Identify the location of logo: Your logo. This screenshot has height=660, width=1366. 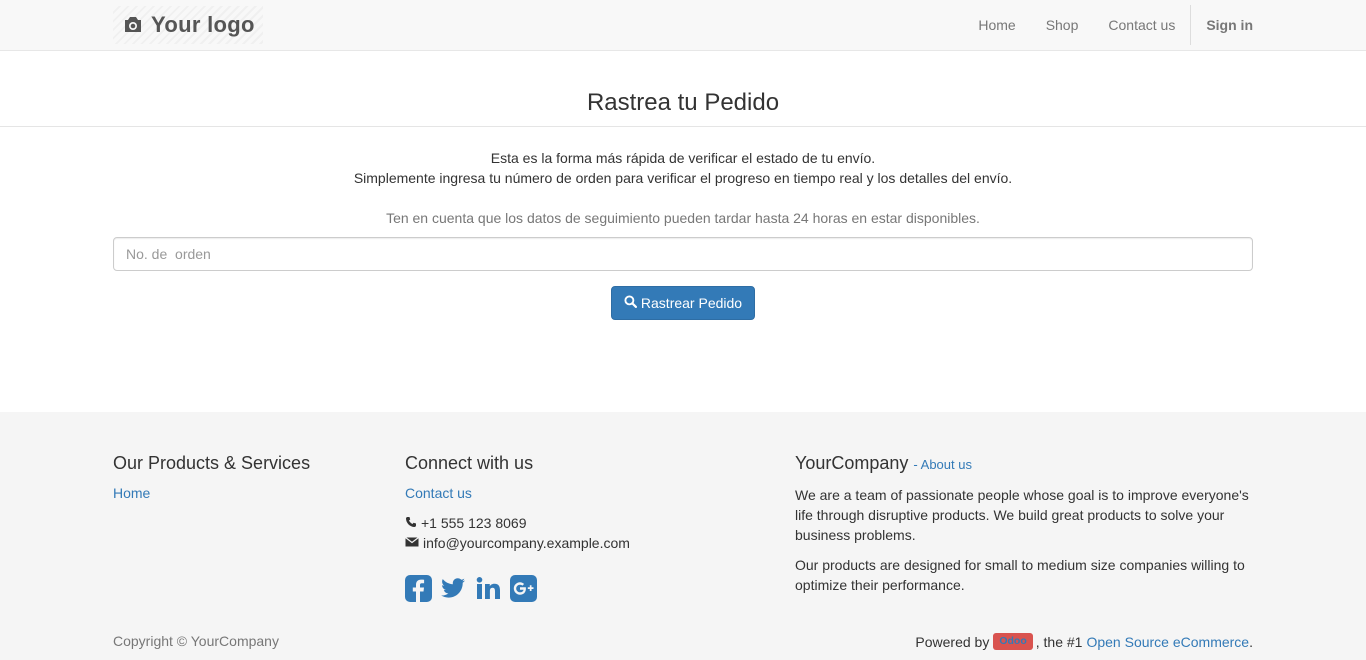
(188, 25).